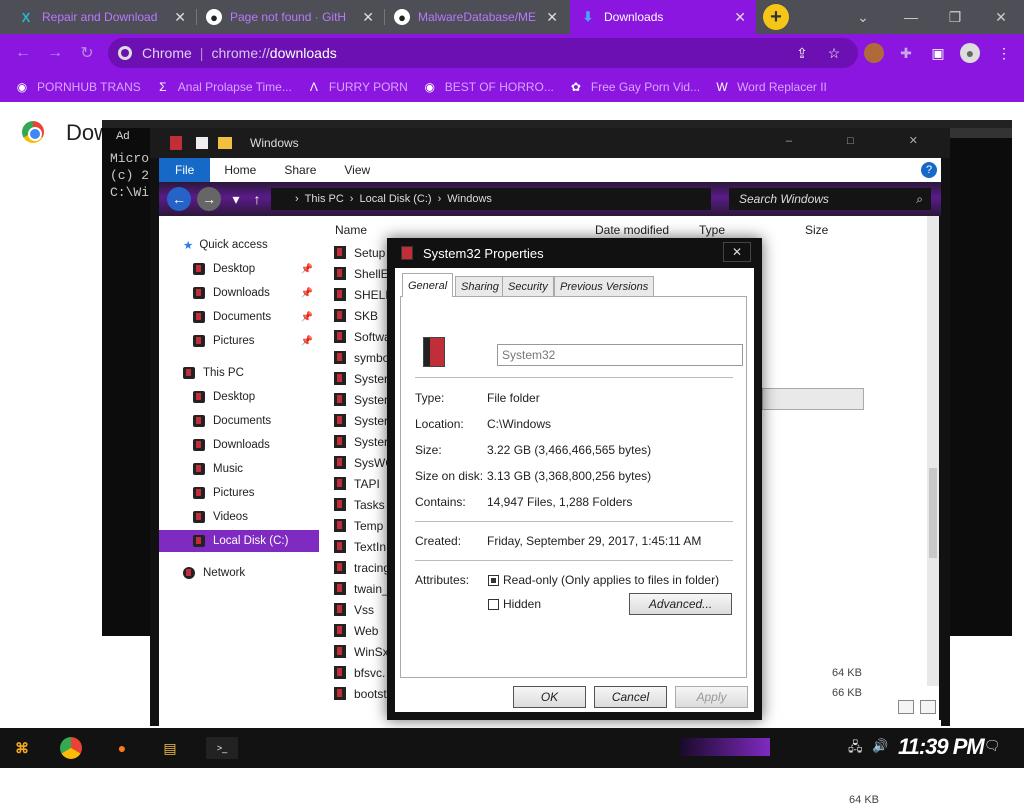 This screenshot has height=806, width=1024. What do you see at coordinates (865, 140) in the screenshot?
I see `window-controls: – □ ✕` at bounding box center [865, 140].